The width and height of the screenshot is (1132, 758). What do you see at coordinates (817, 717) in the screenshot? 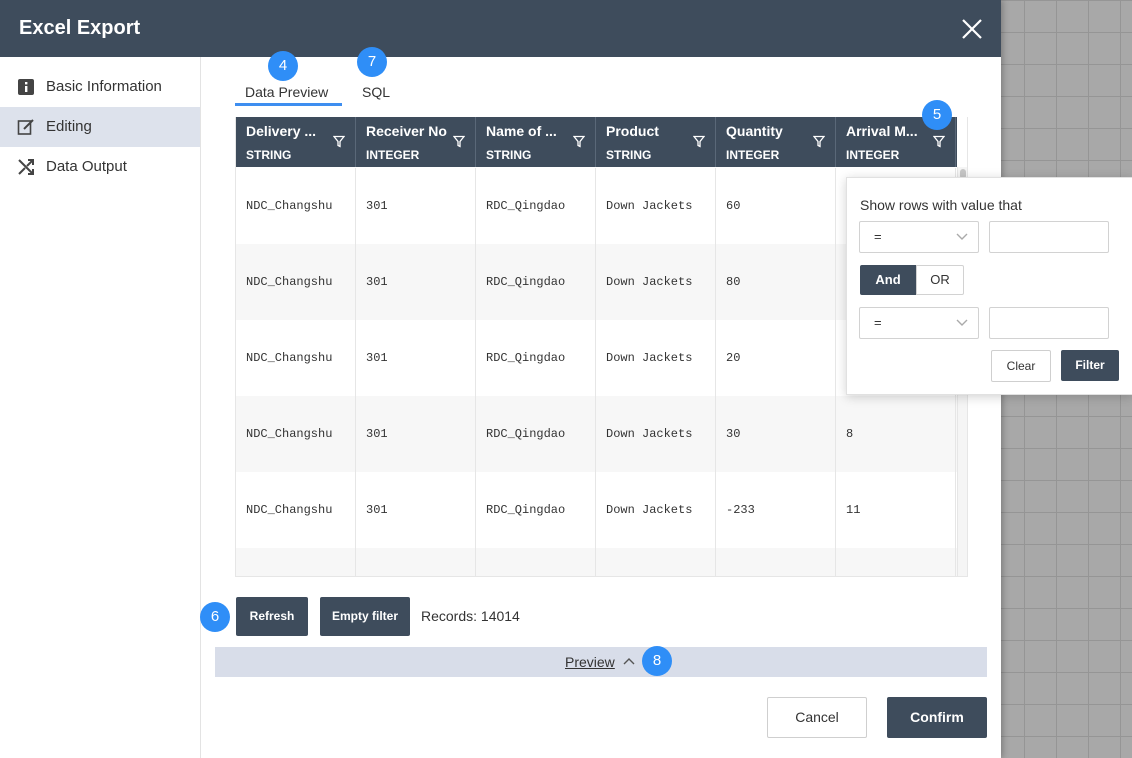
I see `cancel-button: Cancel` at bounding box center [817, 717].